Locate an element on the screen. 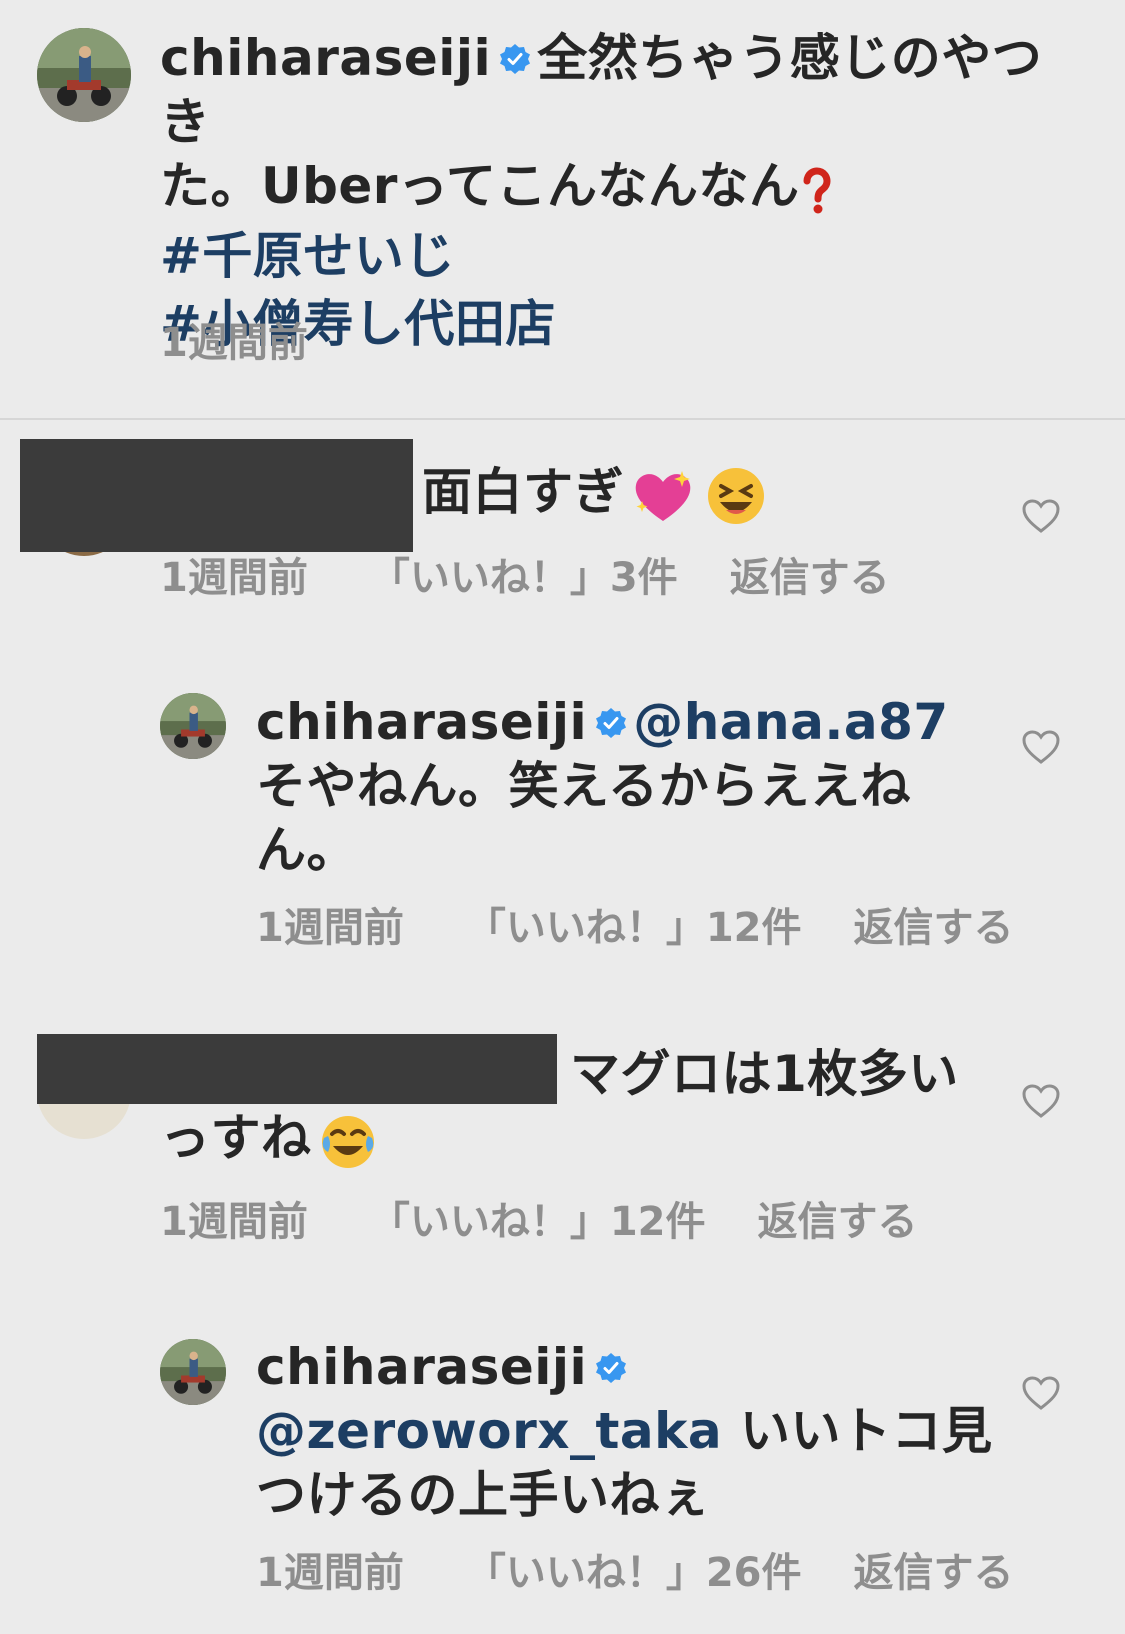 This screenshot has height=1634, width=1125. caption-line-2: た。Uberってこんなんなん is located at coordinates (625, 186).